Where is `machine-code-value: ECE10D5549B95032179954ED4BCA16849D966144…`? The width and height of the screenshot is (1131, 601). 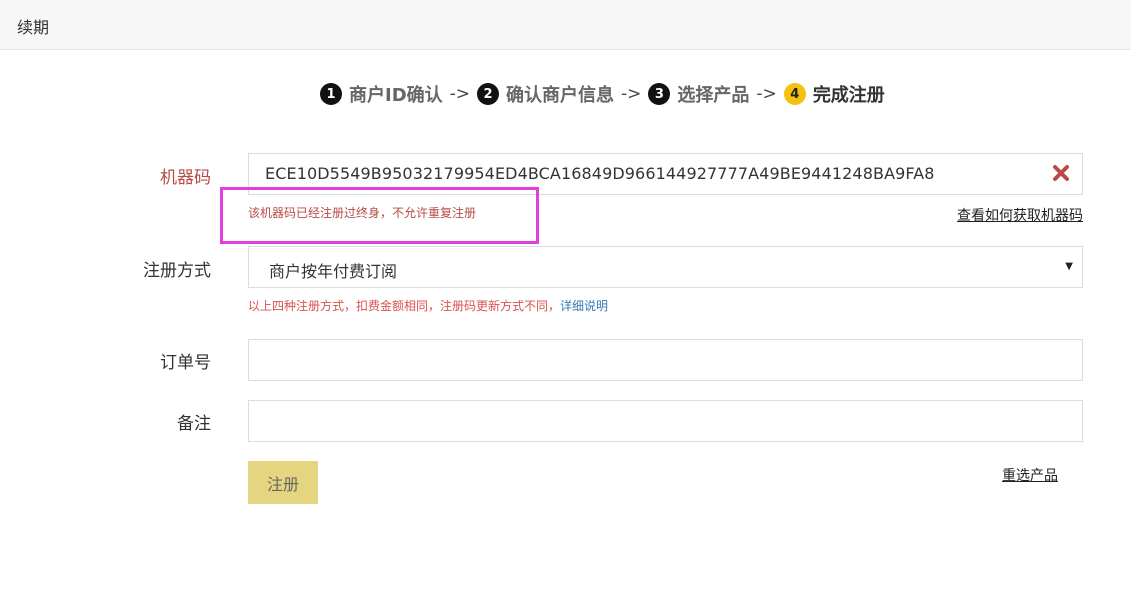 machine-code-value: ECE10D5549B95032179954ED4BCA16849D966144… is located at coordinates (600, 173).